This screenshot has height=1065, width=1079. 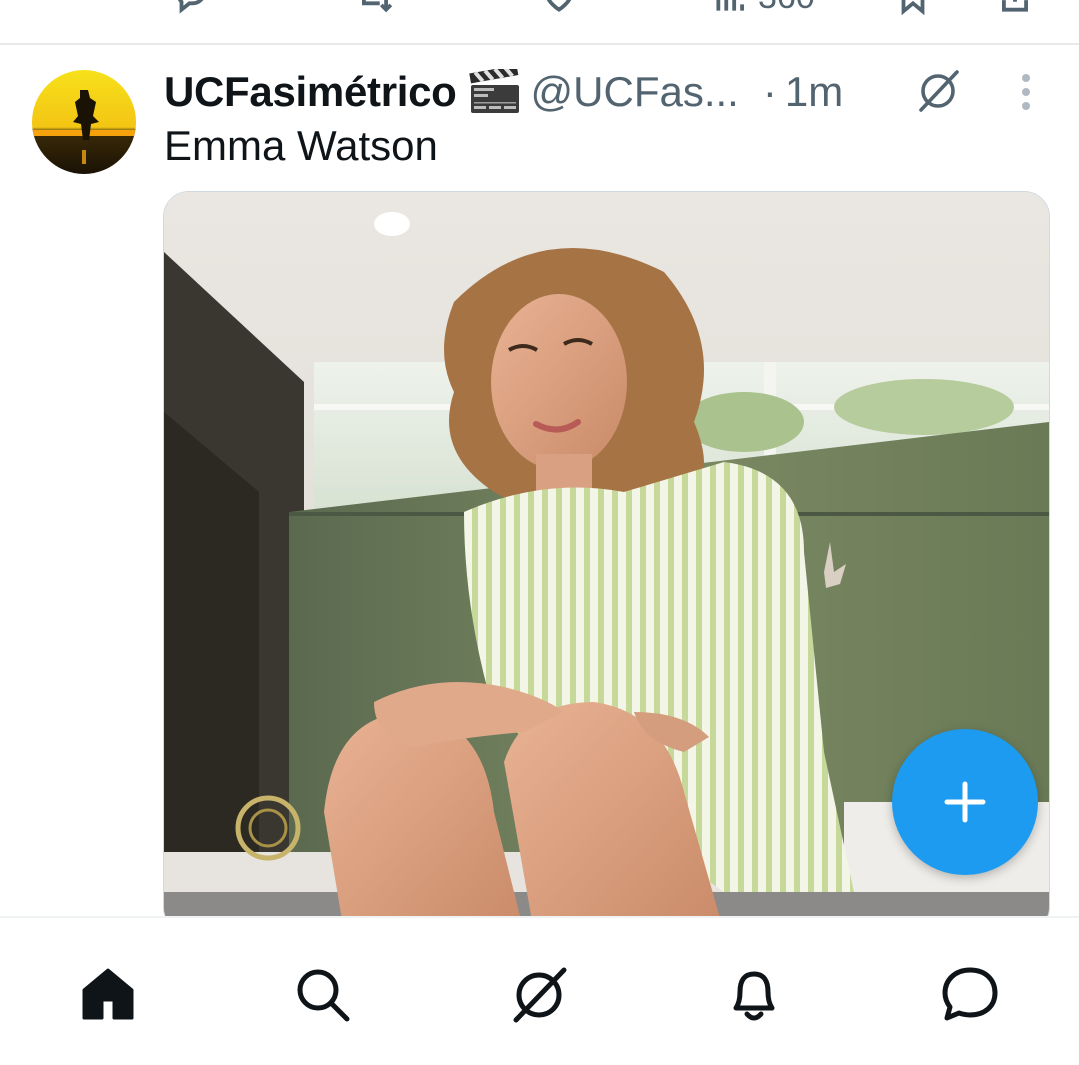 I want to click on repost-icon, so click(x=377, y=6).